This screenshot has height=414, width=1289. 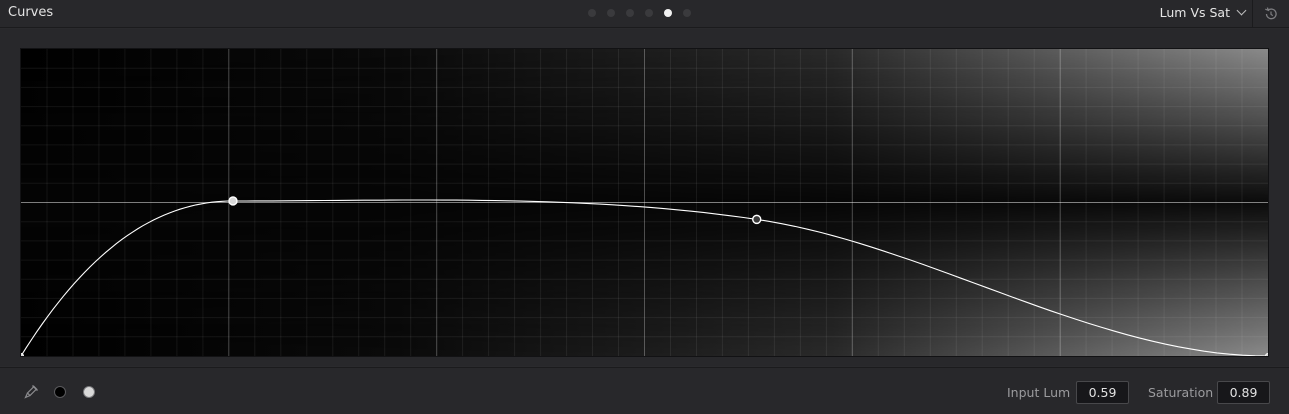 I want to click on reset-icon, so click(x=1271, y=13).